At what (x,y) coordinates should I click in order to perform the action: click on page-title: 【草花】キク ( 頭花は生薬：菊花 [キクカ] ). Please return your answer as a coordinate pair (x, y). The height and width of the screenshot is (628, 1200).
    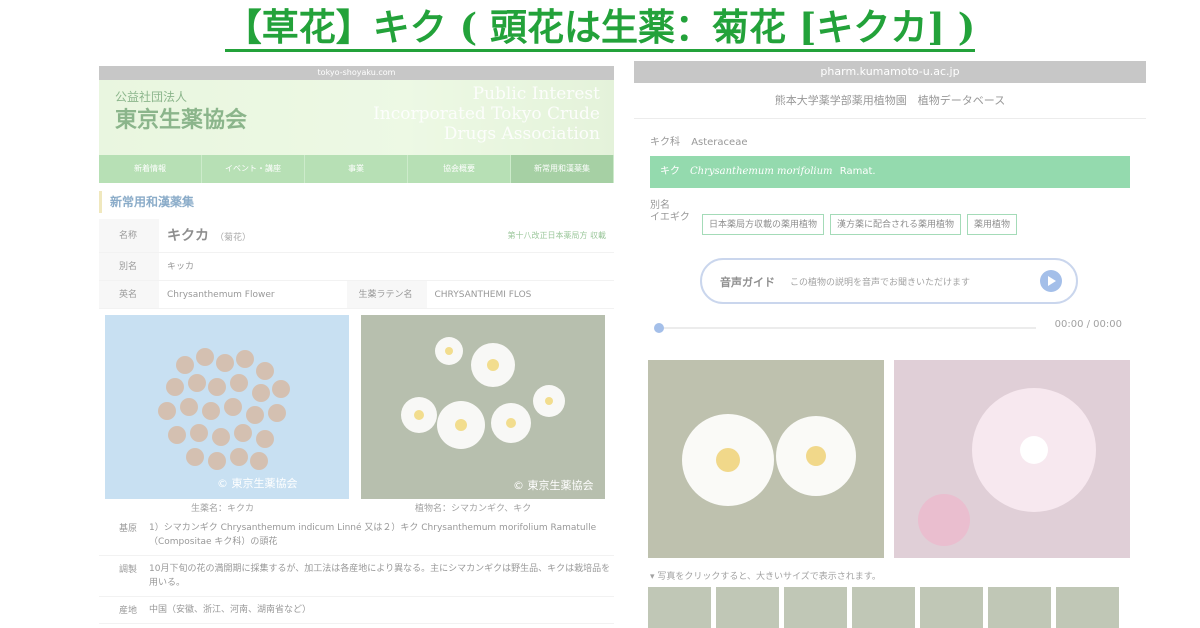
    Looking at the image, I should click on (600, 27).